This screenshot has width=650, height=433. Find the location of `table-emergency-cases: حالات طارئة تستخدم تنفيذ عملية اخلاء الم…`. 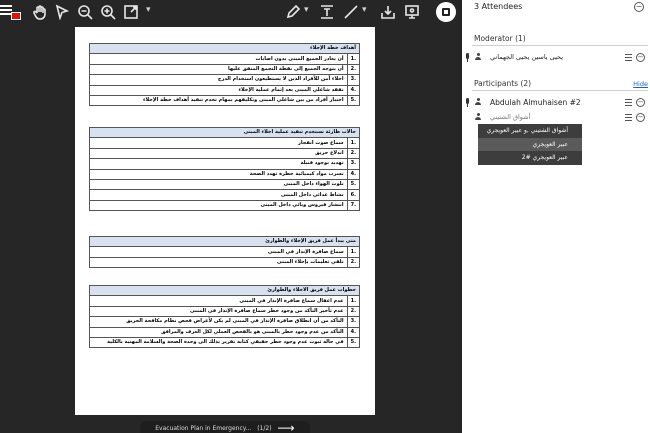

table-emergency-cases: حالات طارئة تستخدم تنفيذ عملية اخلاء الم… is located at coordinates (225, 169).